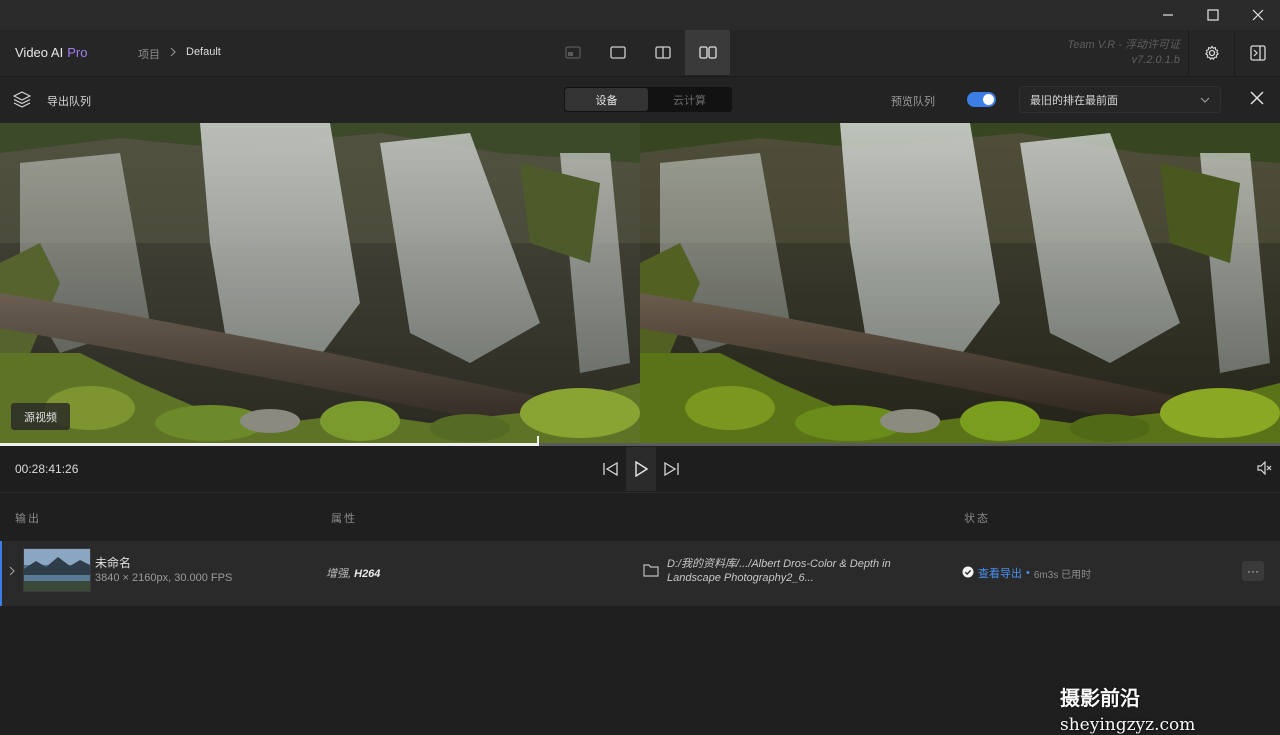  Describe the element at coordinates (988, 99) in the screenshot. I see `switch-knob` at that location.